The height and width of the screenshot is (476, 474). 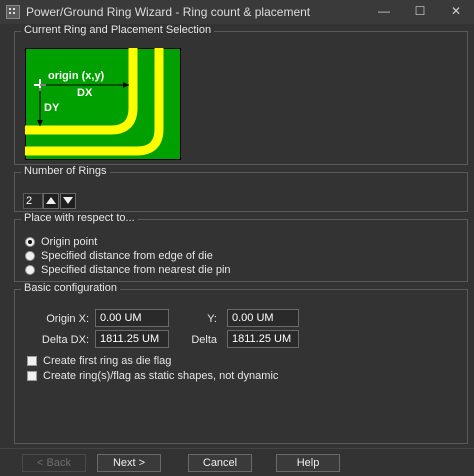 What do you see at coordinates (13, 12) in the screenshot?
I see `app-icon` at bounding box center [13, 12].